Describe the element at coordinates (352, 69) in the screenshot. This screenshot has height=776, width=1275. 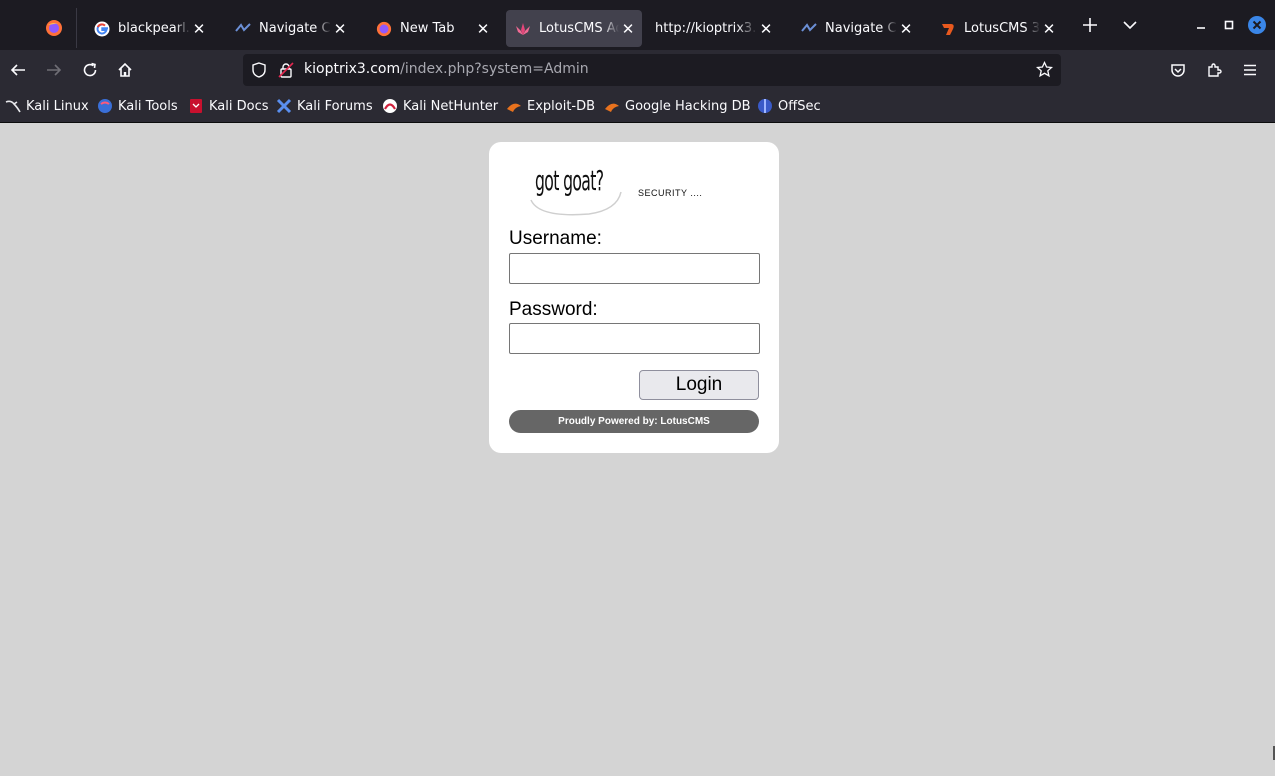
I see `url-host: kioptrix3.com` at that location.